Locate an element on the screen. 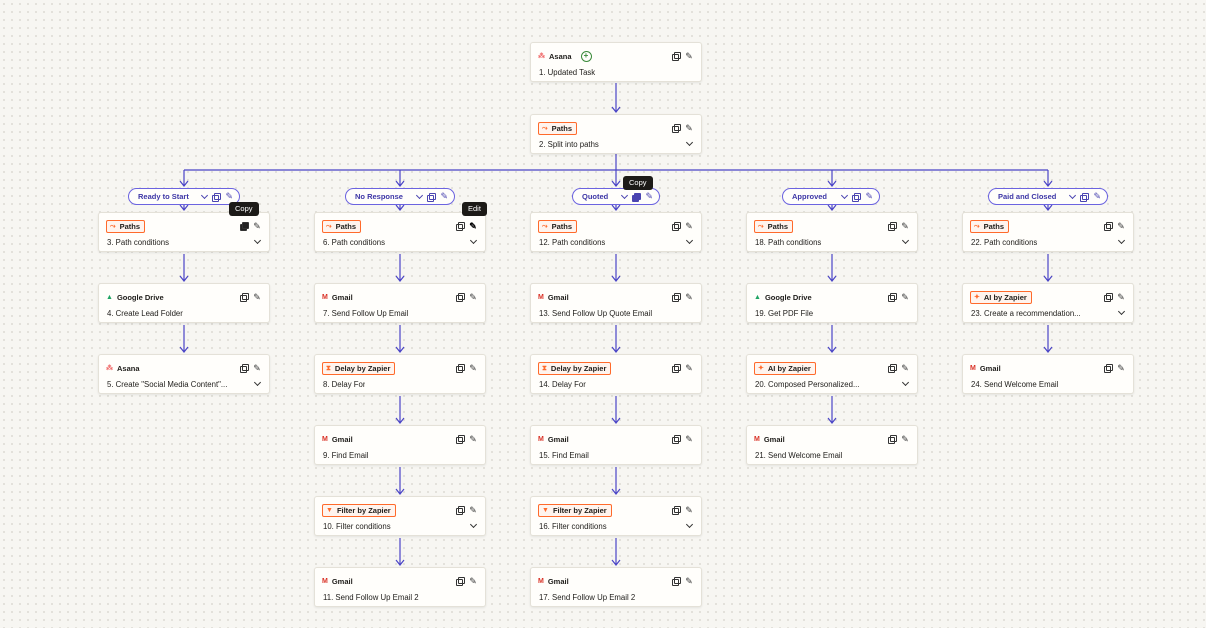  step-card-1: ⁂ Asana +1. Updated Task ✎ is located at coordinates (616, 62).